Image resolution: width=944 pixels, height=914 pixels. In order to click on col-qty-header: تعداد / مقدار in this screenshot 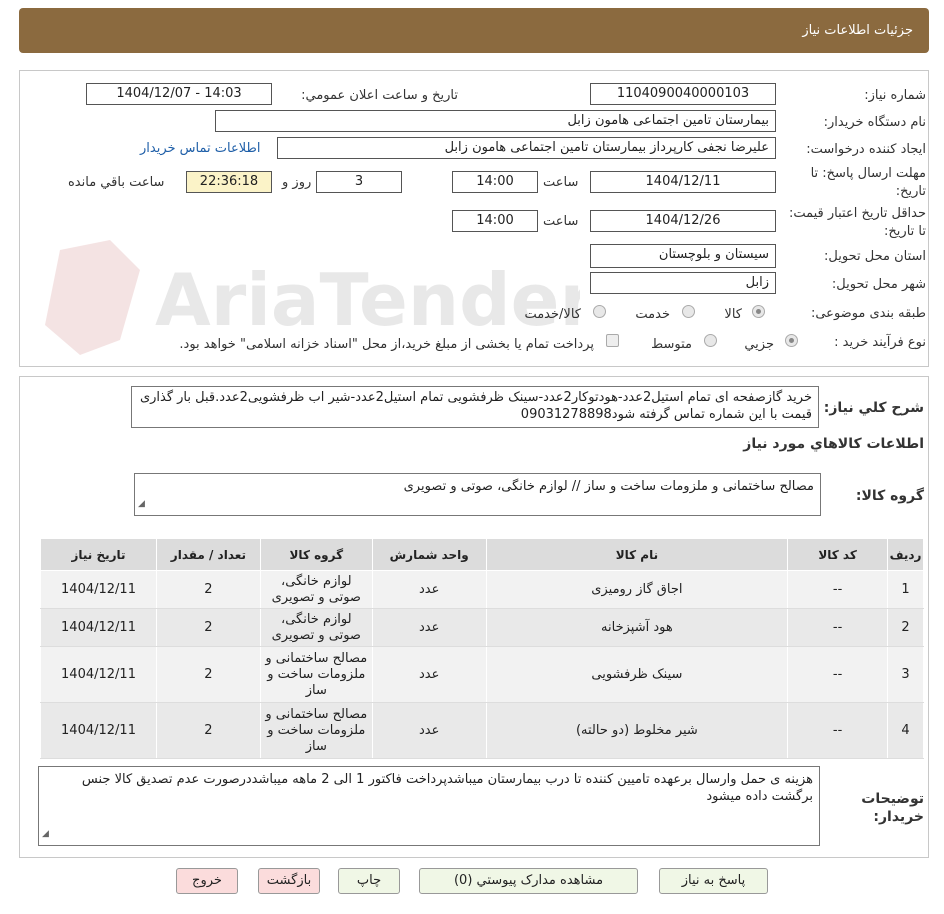, I will do `click(208, 554)`.